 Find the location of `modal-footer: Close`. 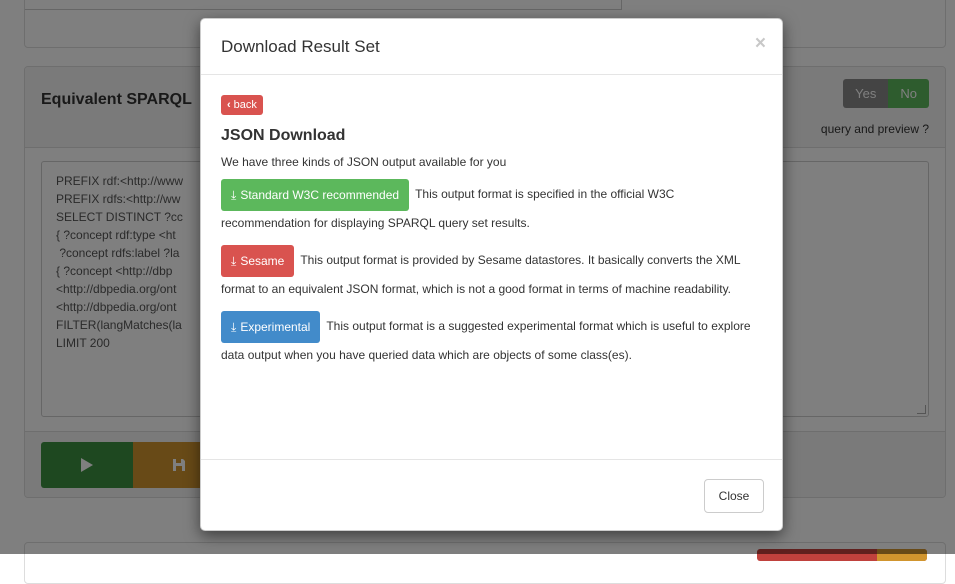

modal-footer: Close is located at coordinates (491, 495).